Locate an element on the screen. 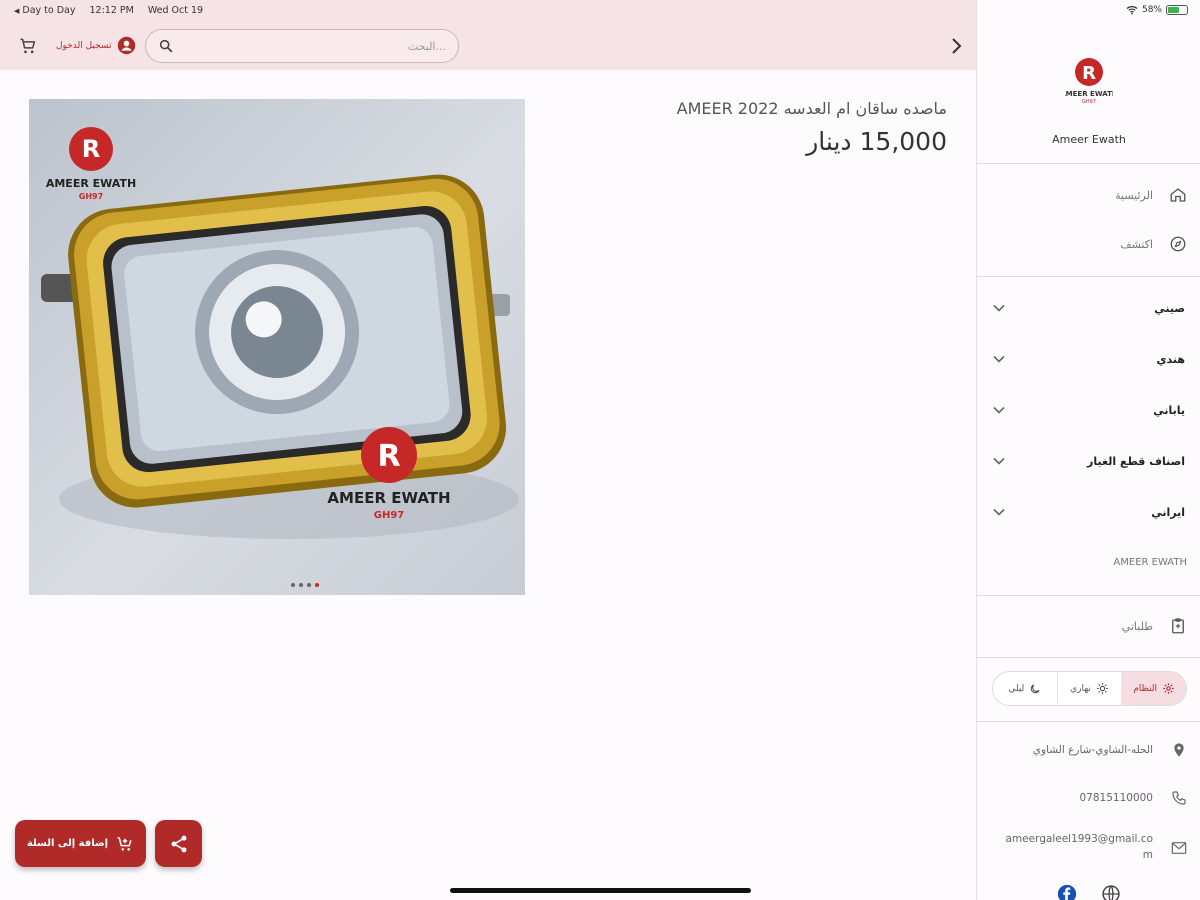 The image size is (1200, 900). social-links is located at coordinates (1089, 892).